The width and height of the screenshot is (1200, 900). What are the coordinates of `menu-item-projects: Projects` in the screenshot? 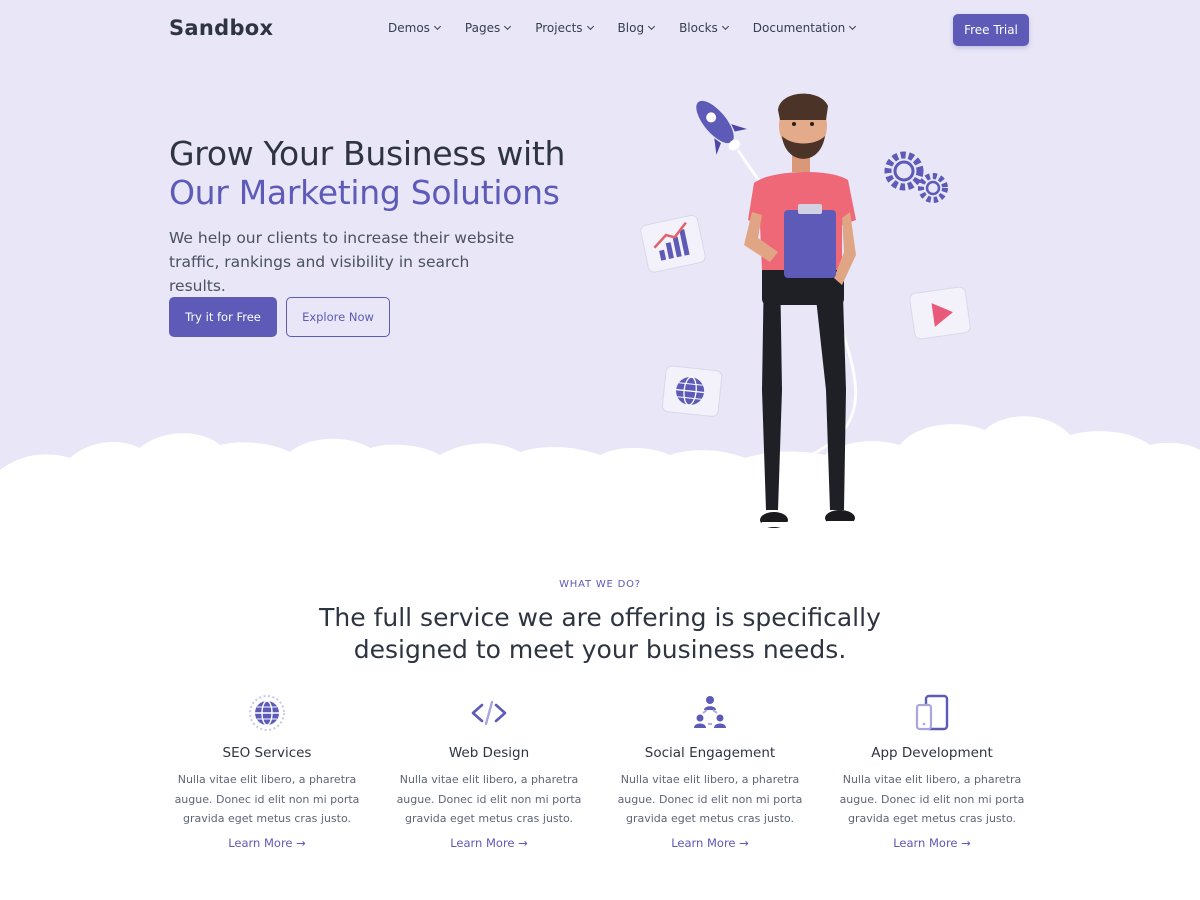 It's located at (564, 28).